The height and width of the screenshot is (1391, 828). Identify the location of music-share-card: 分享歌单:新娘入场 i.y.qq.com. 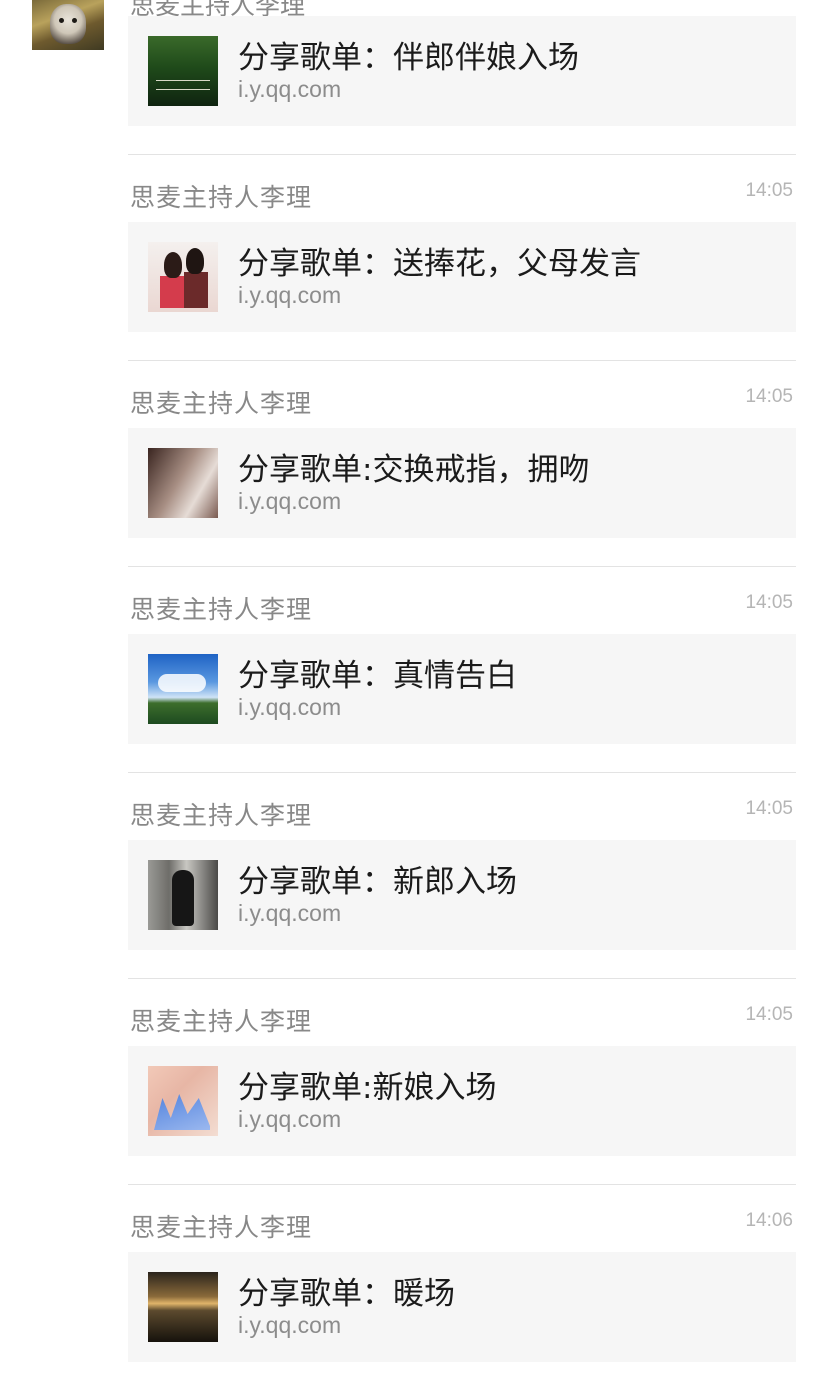
(462, 1101).